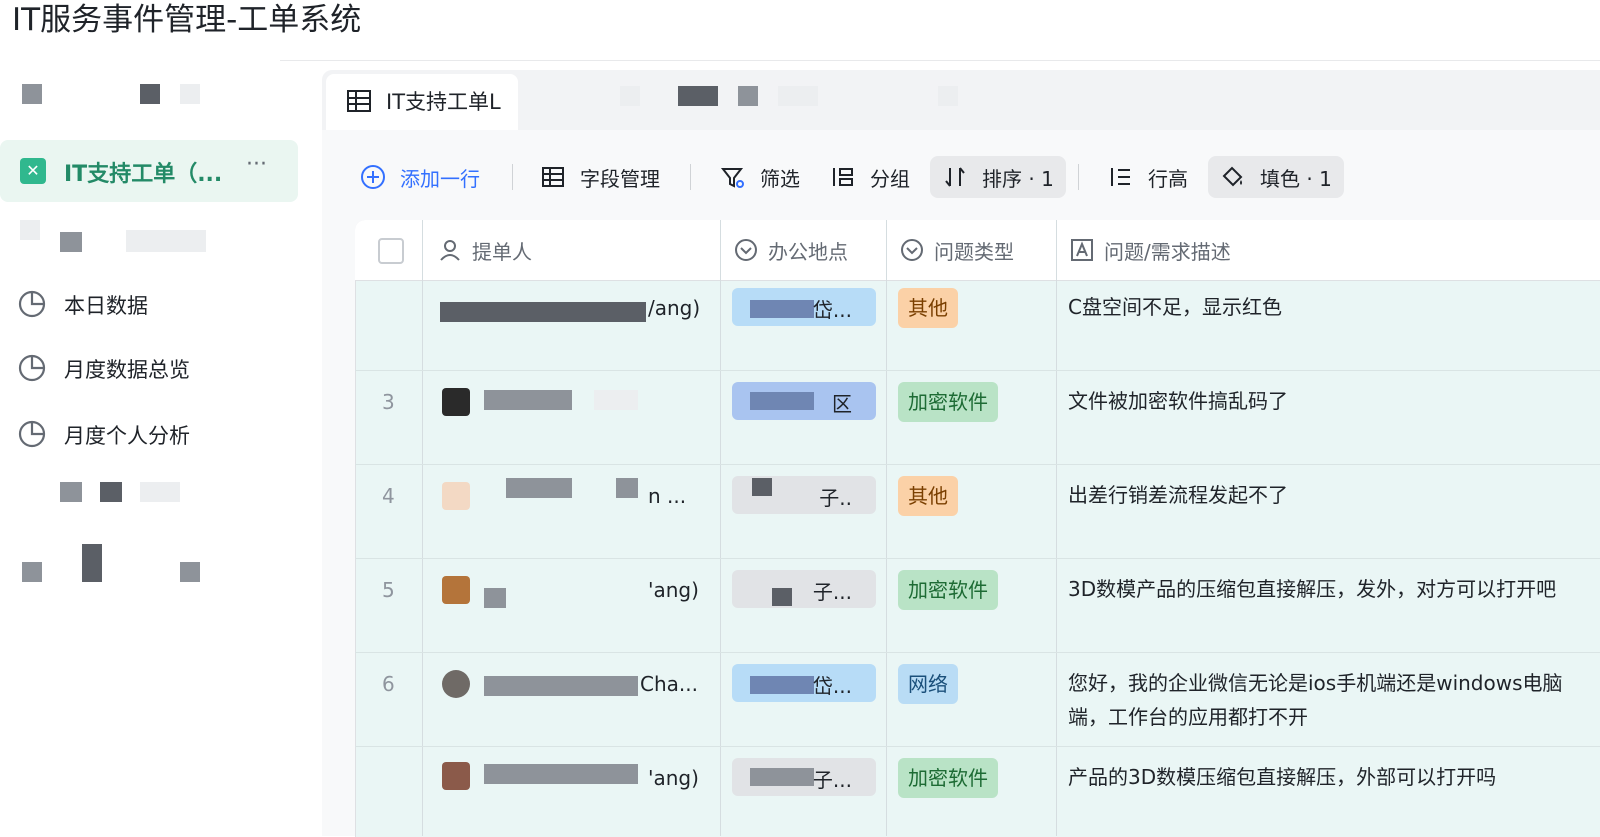 The width and height of the screenshot is (1600, 837). I want to click on location-tag-text: 子.., so click(835, 498).